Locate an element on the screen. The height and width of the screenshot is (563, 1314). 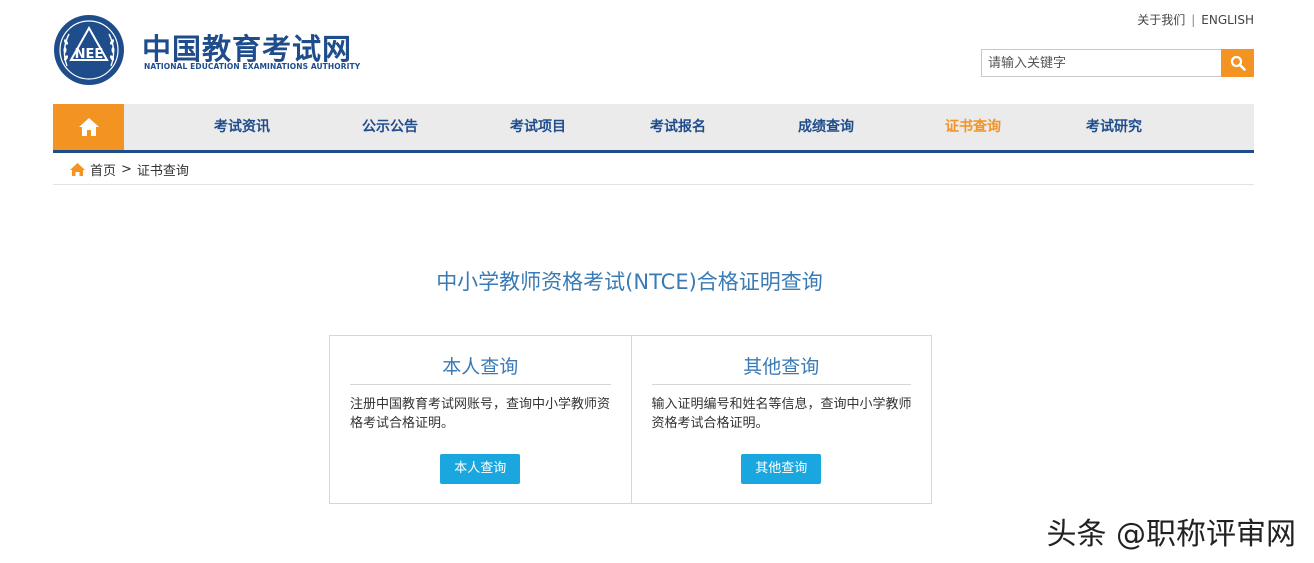
about-us-link: 关于我们 is located at coordinates (1161, 19).